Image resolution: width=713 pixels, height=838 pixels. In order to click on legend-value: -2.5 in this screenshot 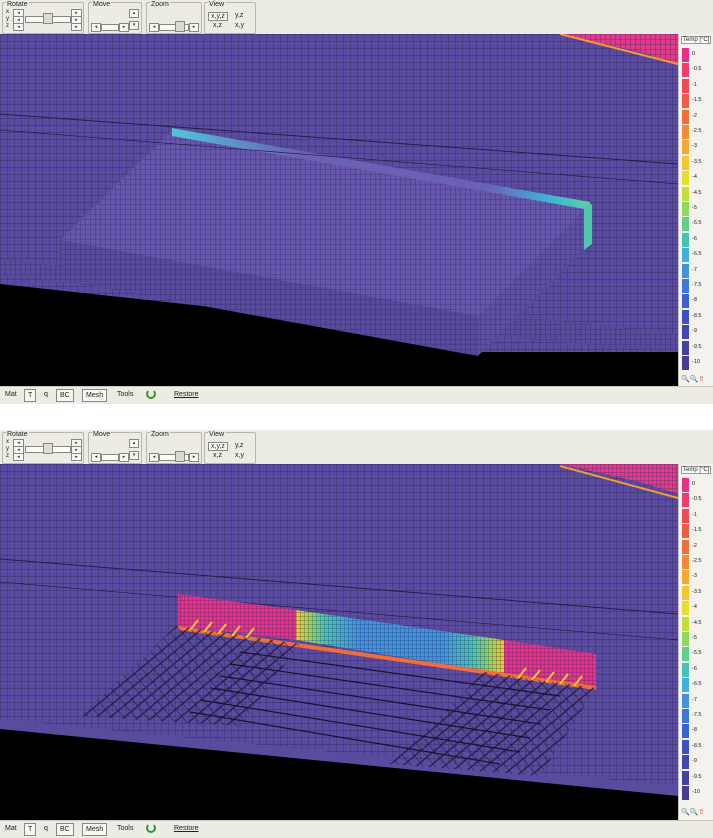, I will do `click(697, 131)`.